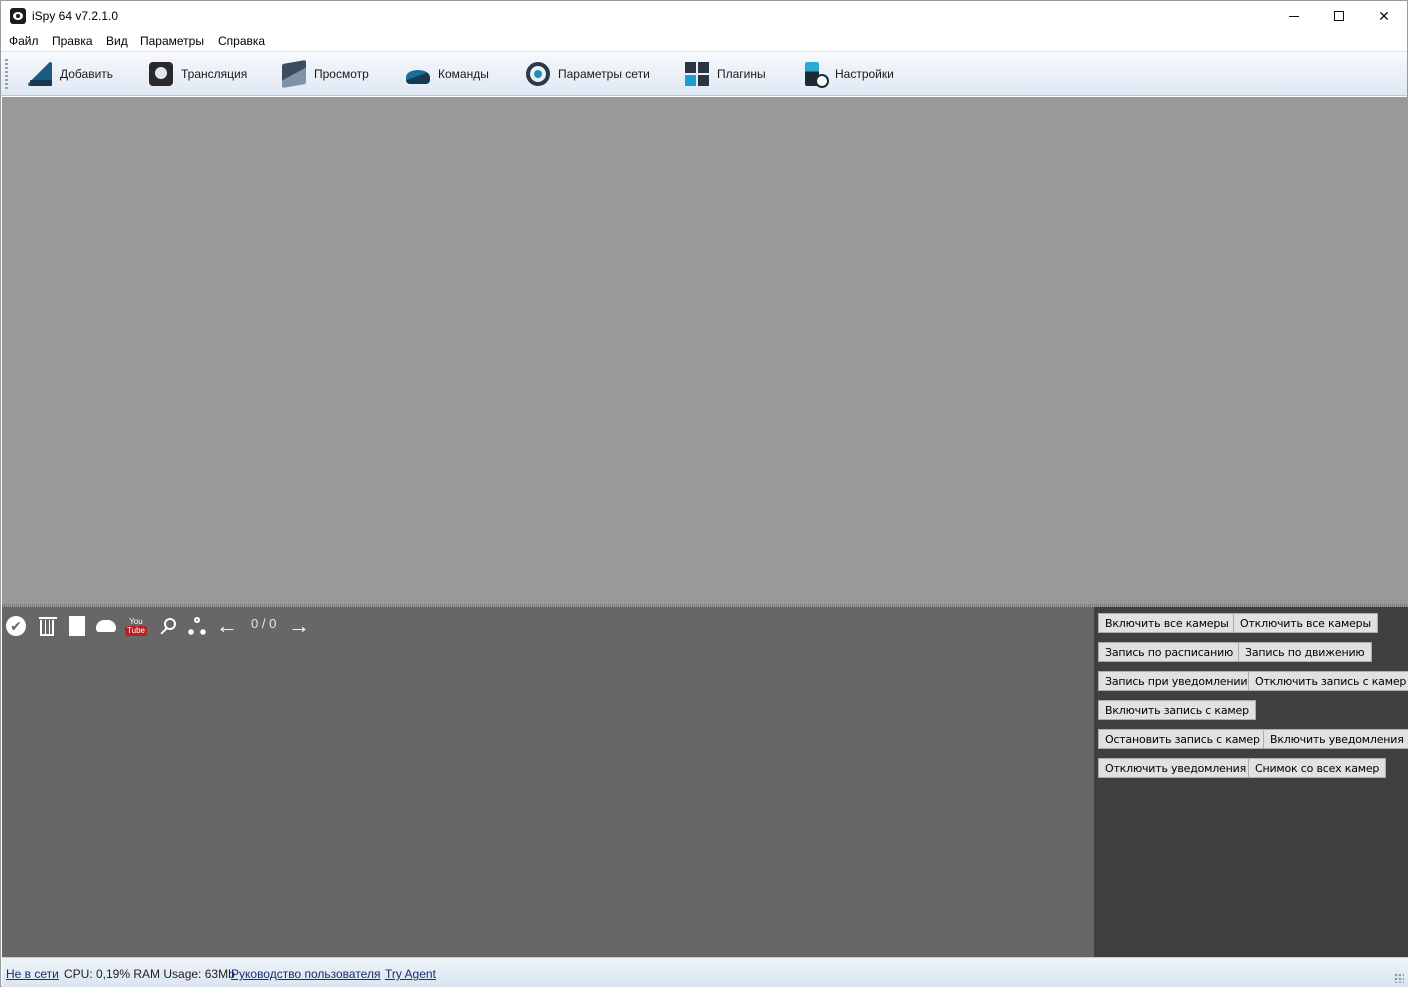 This screenshot has height=987, width=1408. Describe the element at coordinates (40, 74) in the screenshot. I see `add-icon` at that location.